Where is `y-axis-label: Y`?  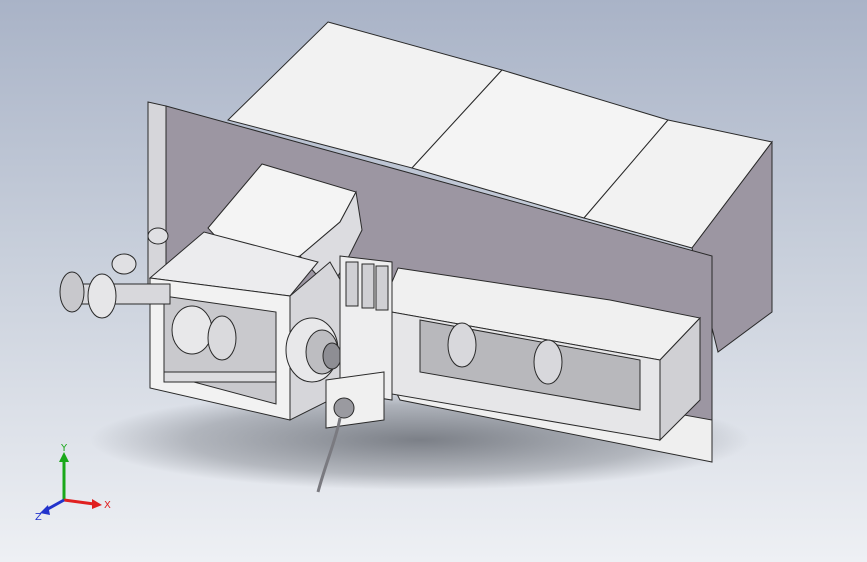
y-axis-label: Y is located at coordinates (64, 449).